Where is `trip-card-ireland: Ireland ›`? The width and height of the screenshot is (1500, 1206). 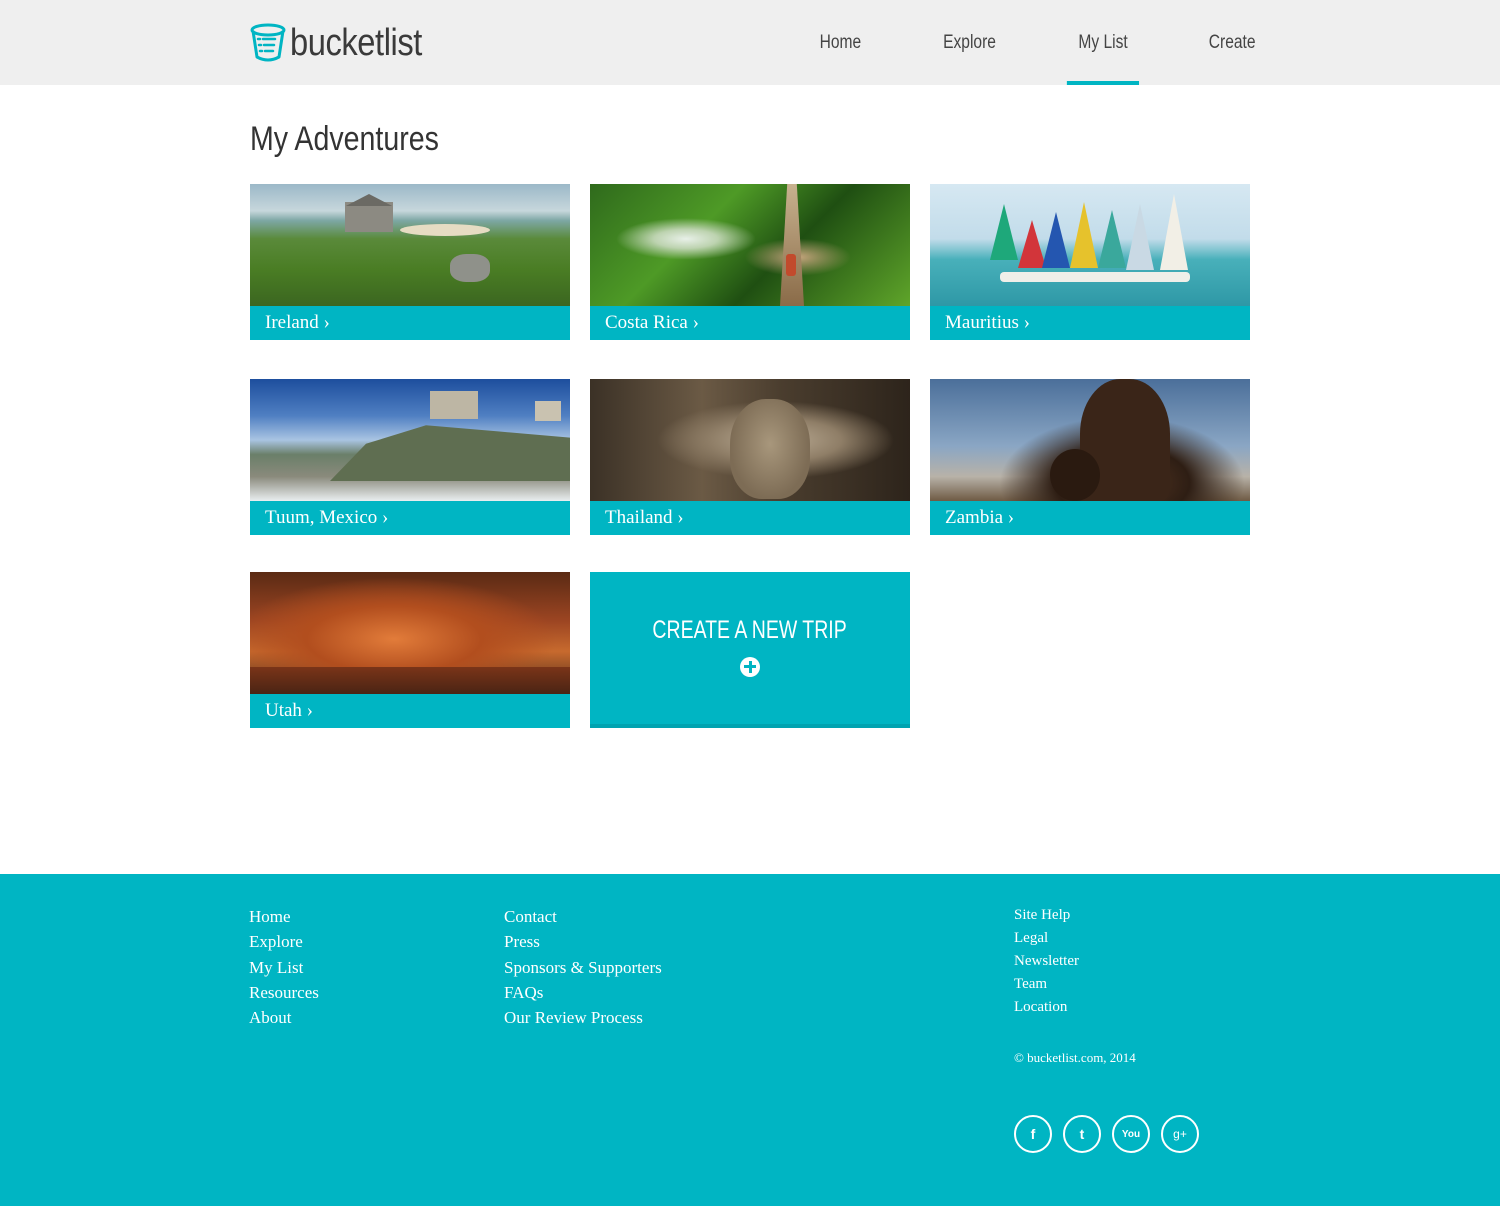 trip-card-ireland: Ireland › is located at coordinates (410, 262).